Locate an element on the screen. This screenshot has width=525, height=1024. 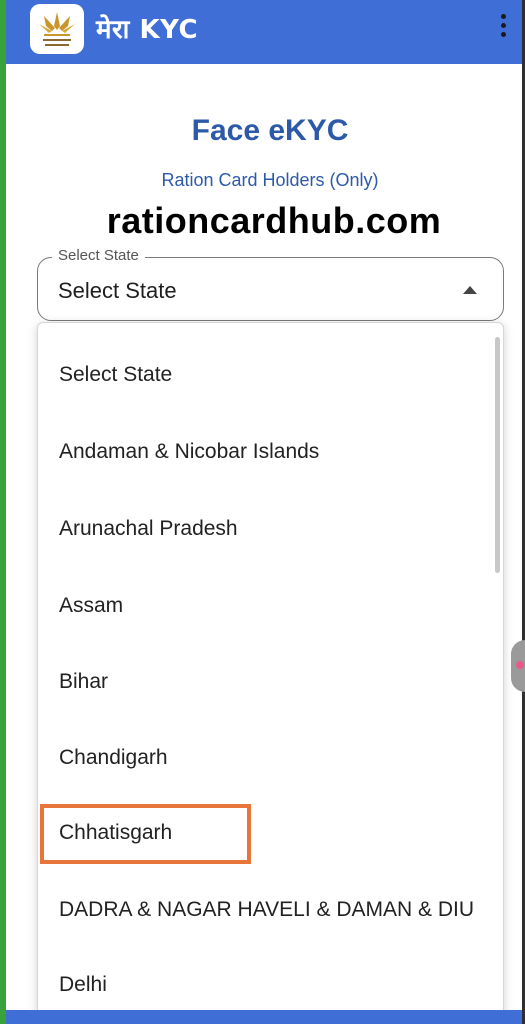
kebab-menu-icon is located at coordinates (503, 29).